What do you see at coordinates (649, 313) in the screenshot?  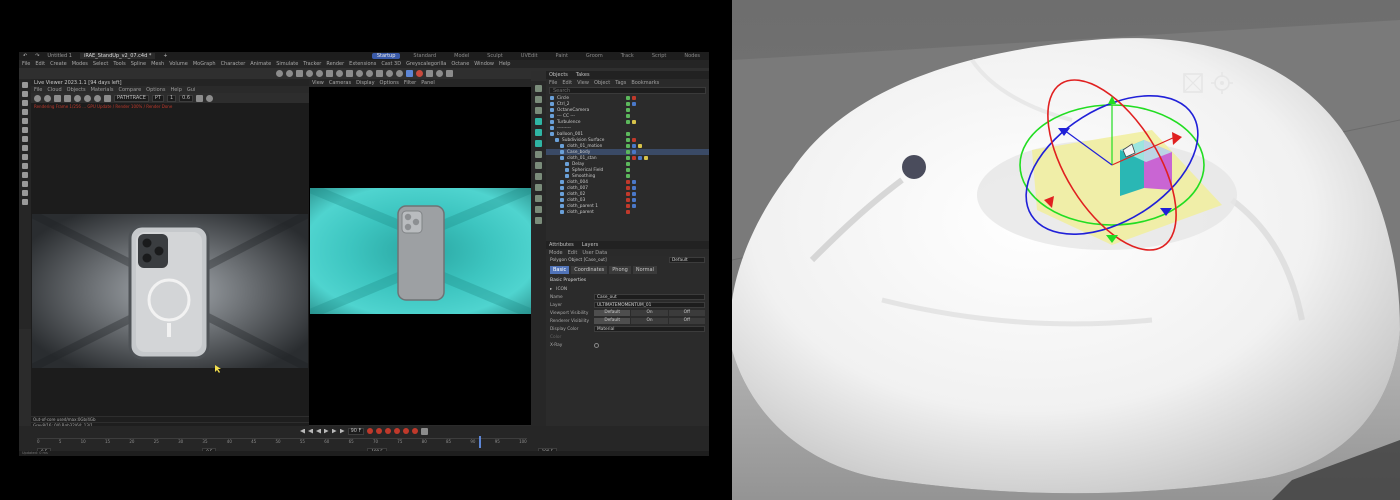 I see `vv-on: On` at bounding box center [649, 313].